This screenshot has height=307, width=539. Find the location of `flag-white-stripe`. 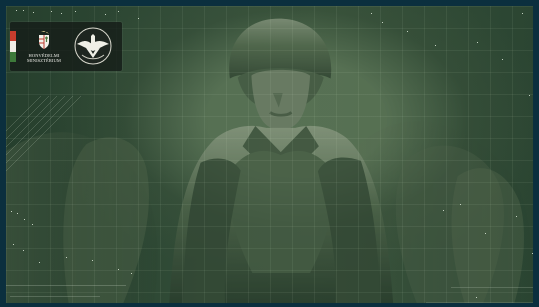

flag-white-stripe is located at coordinates (13, 46).